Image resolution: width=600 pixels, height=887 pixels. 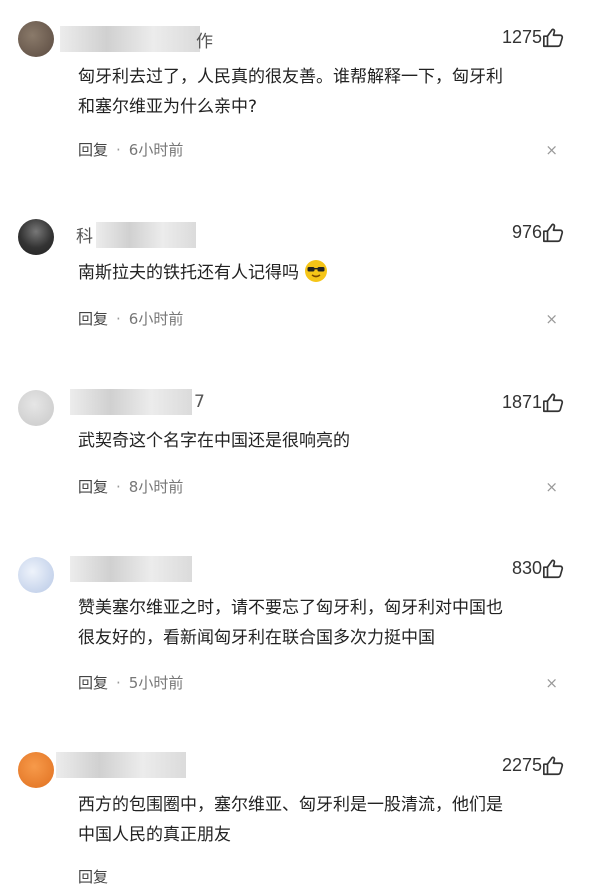 I want to click on sunglasses-emoji-icon, so click(x=316, y=271).